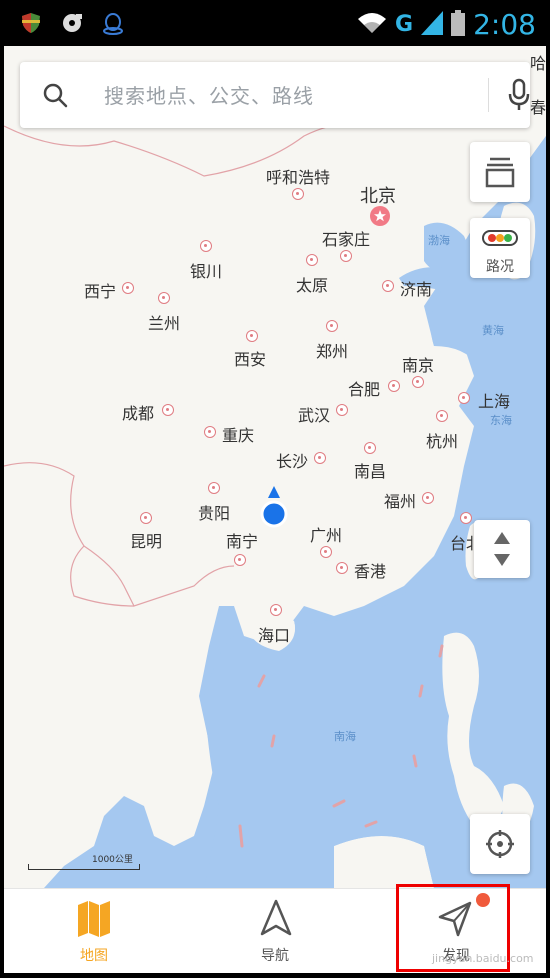 This screenshot has width=550, height=978. I want to click on sea-label-nanhai: 南海, so click(345, 736).